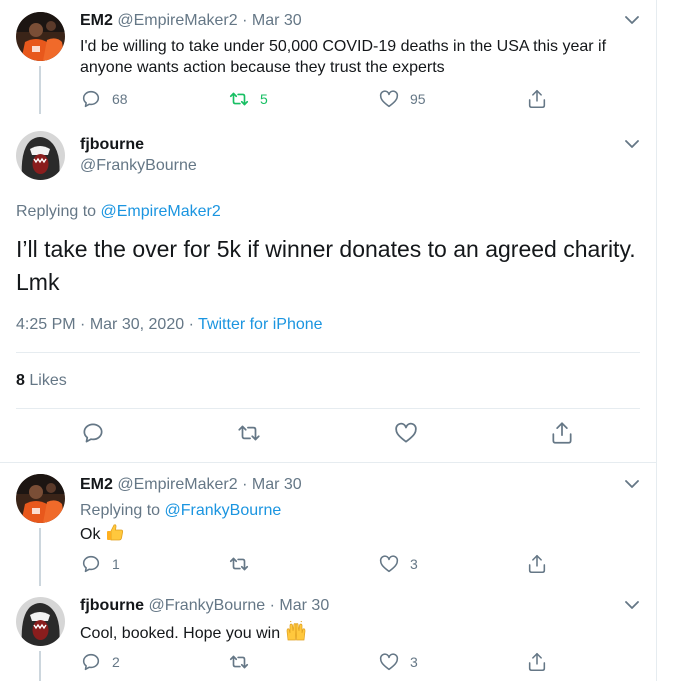  What do you see at coordinates (120, 99) in the screenshot?
I see `reply-count: 68` at bounding box center [120, 99].